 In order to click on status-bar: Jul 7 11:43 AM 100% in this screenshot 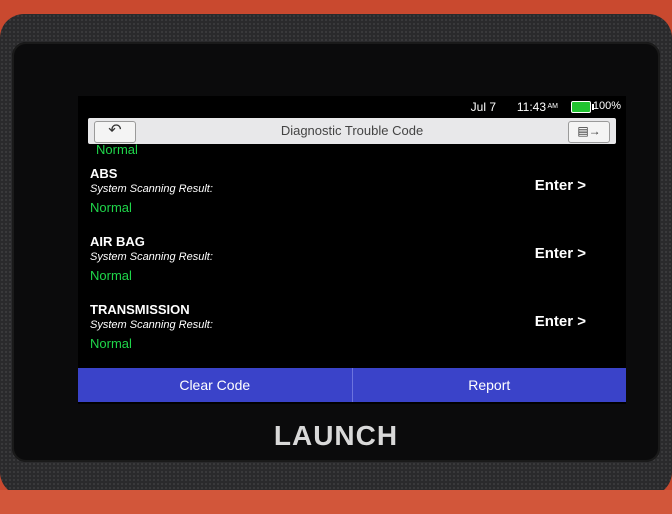, I will do `click(352, 107)`.